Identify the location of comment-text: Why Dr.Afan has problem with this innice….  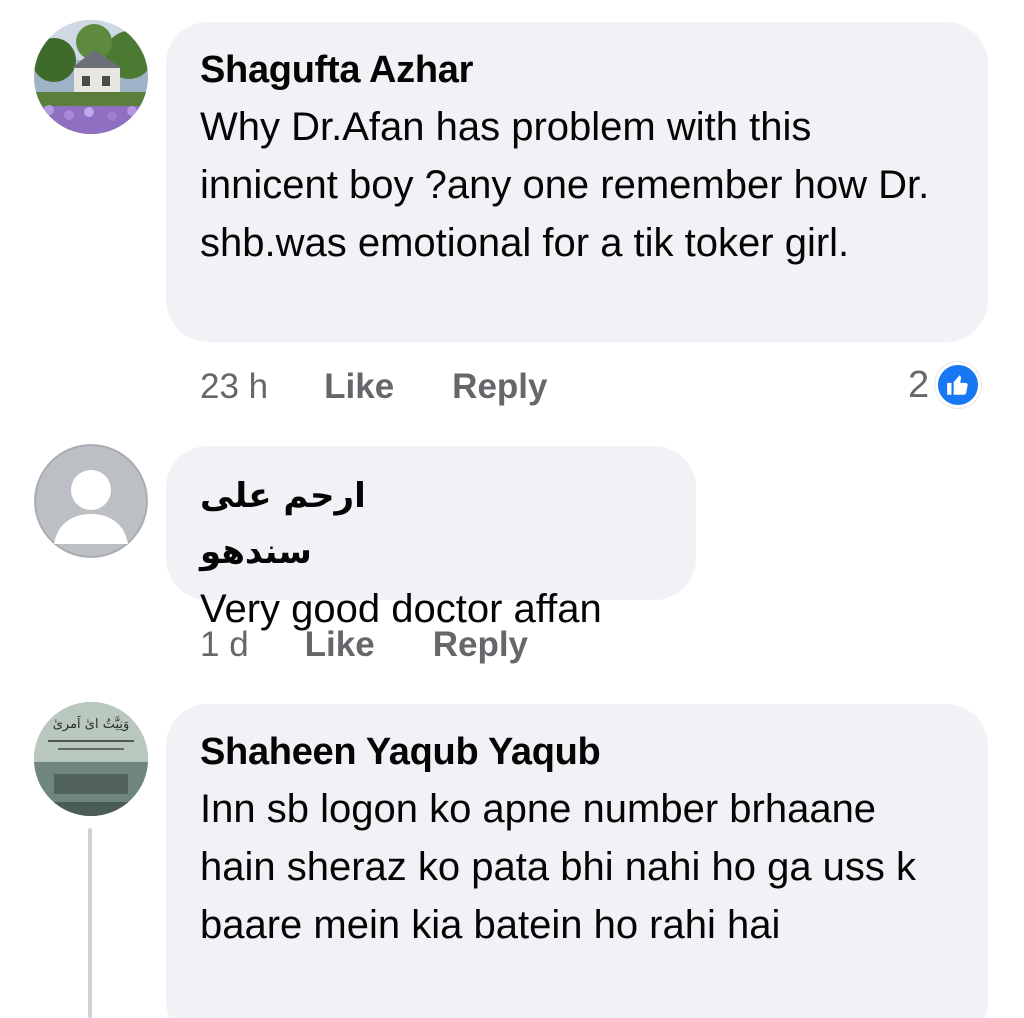
(565, 185).